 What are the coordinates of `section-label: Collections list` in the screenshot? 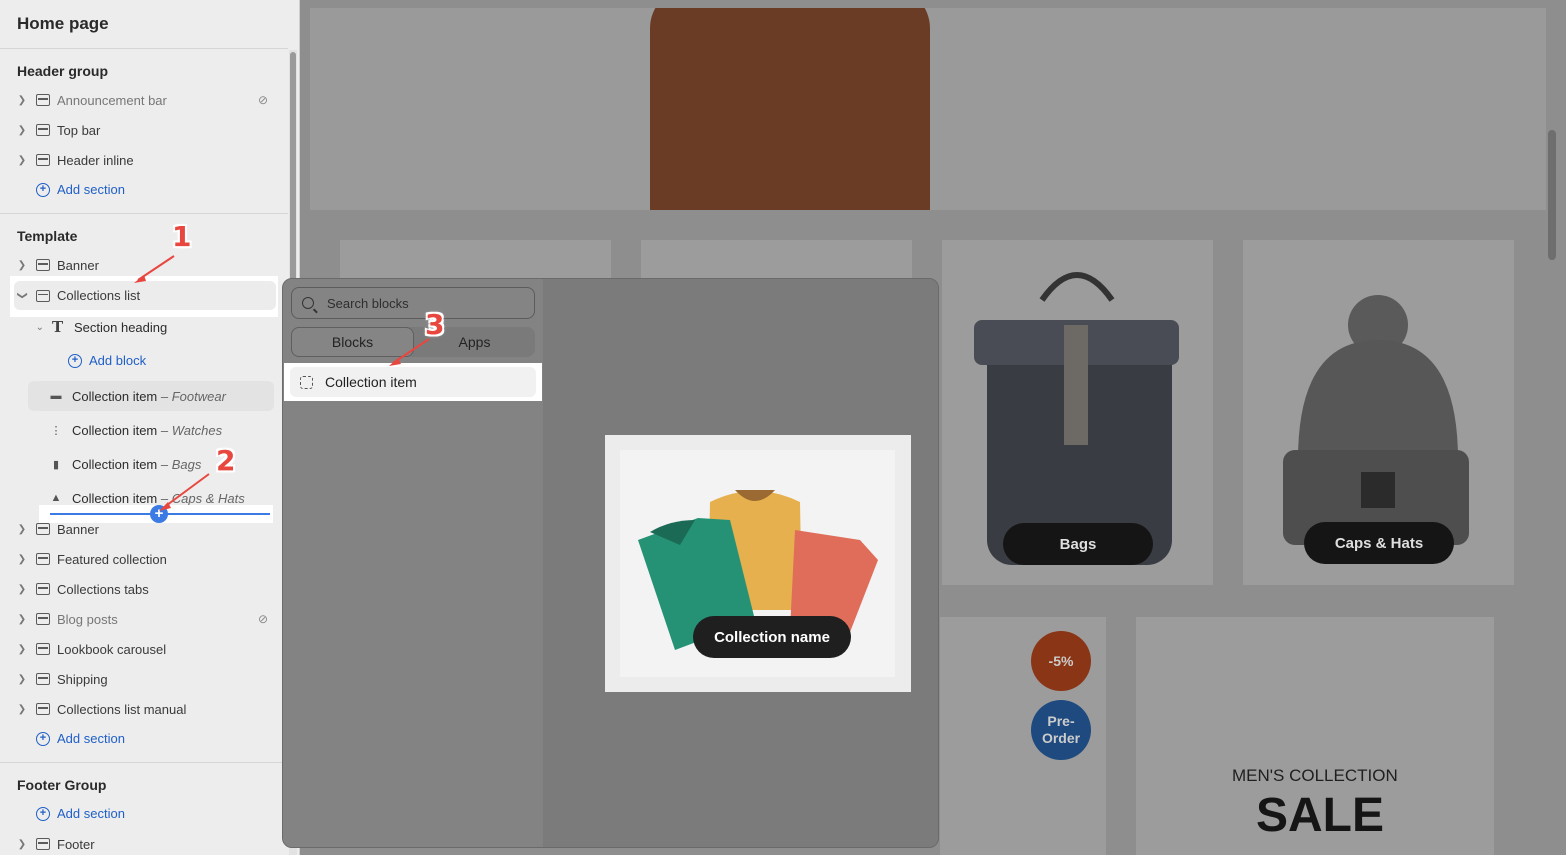 It's located at (99, 295).